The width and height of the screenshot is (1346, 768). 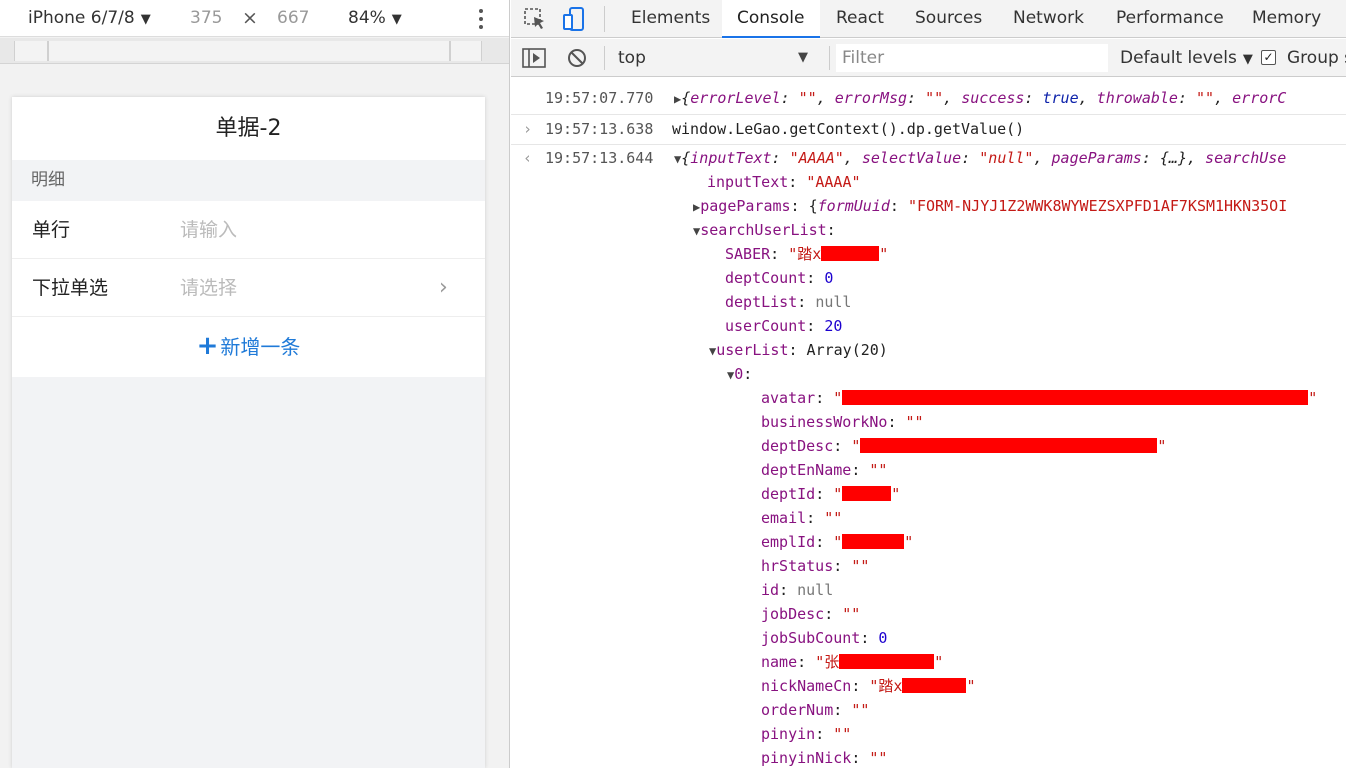 What do you see at coordinates (208, 230) in the screenshot?
I see `text-input: 请输入` at bounding box center [208, 230].